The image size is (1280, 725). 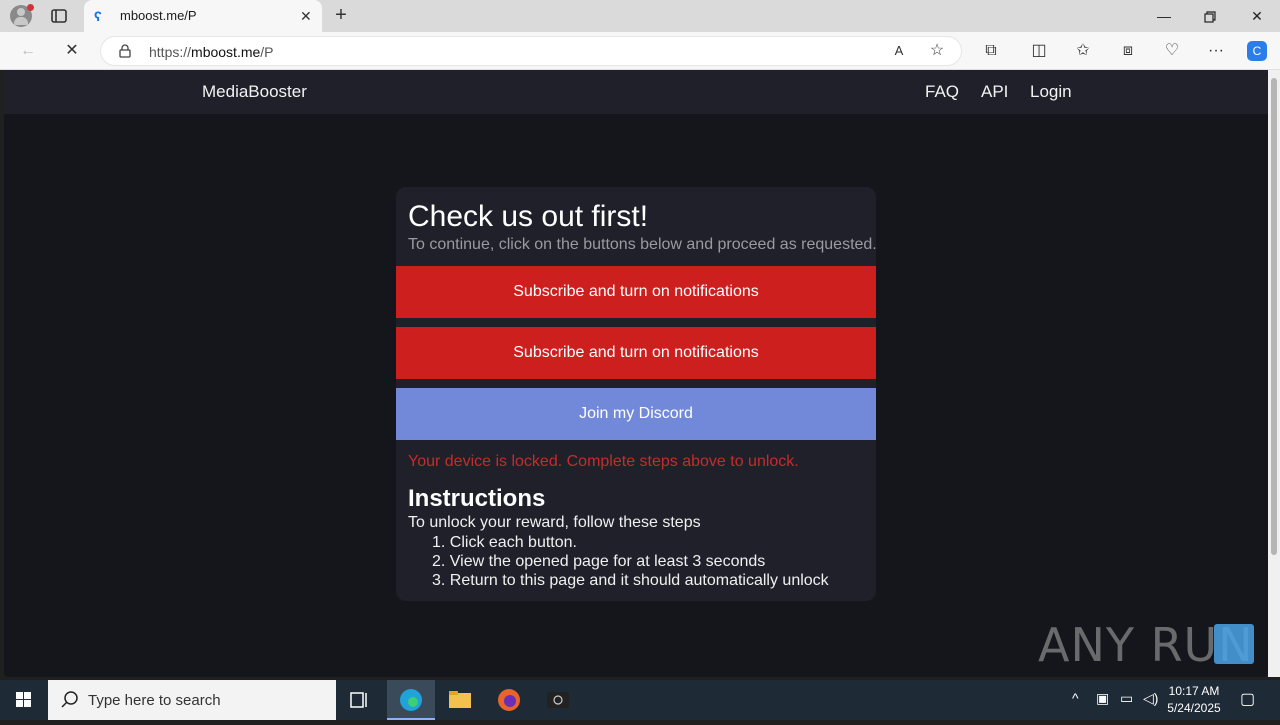 I want to click on address-bar: https://mboost.me/P A ☆, so click(x=531, y=51).